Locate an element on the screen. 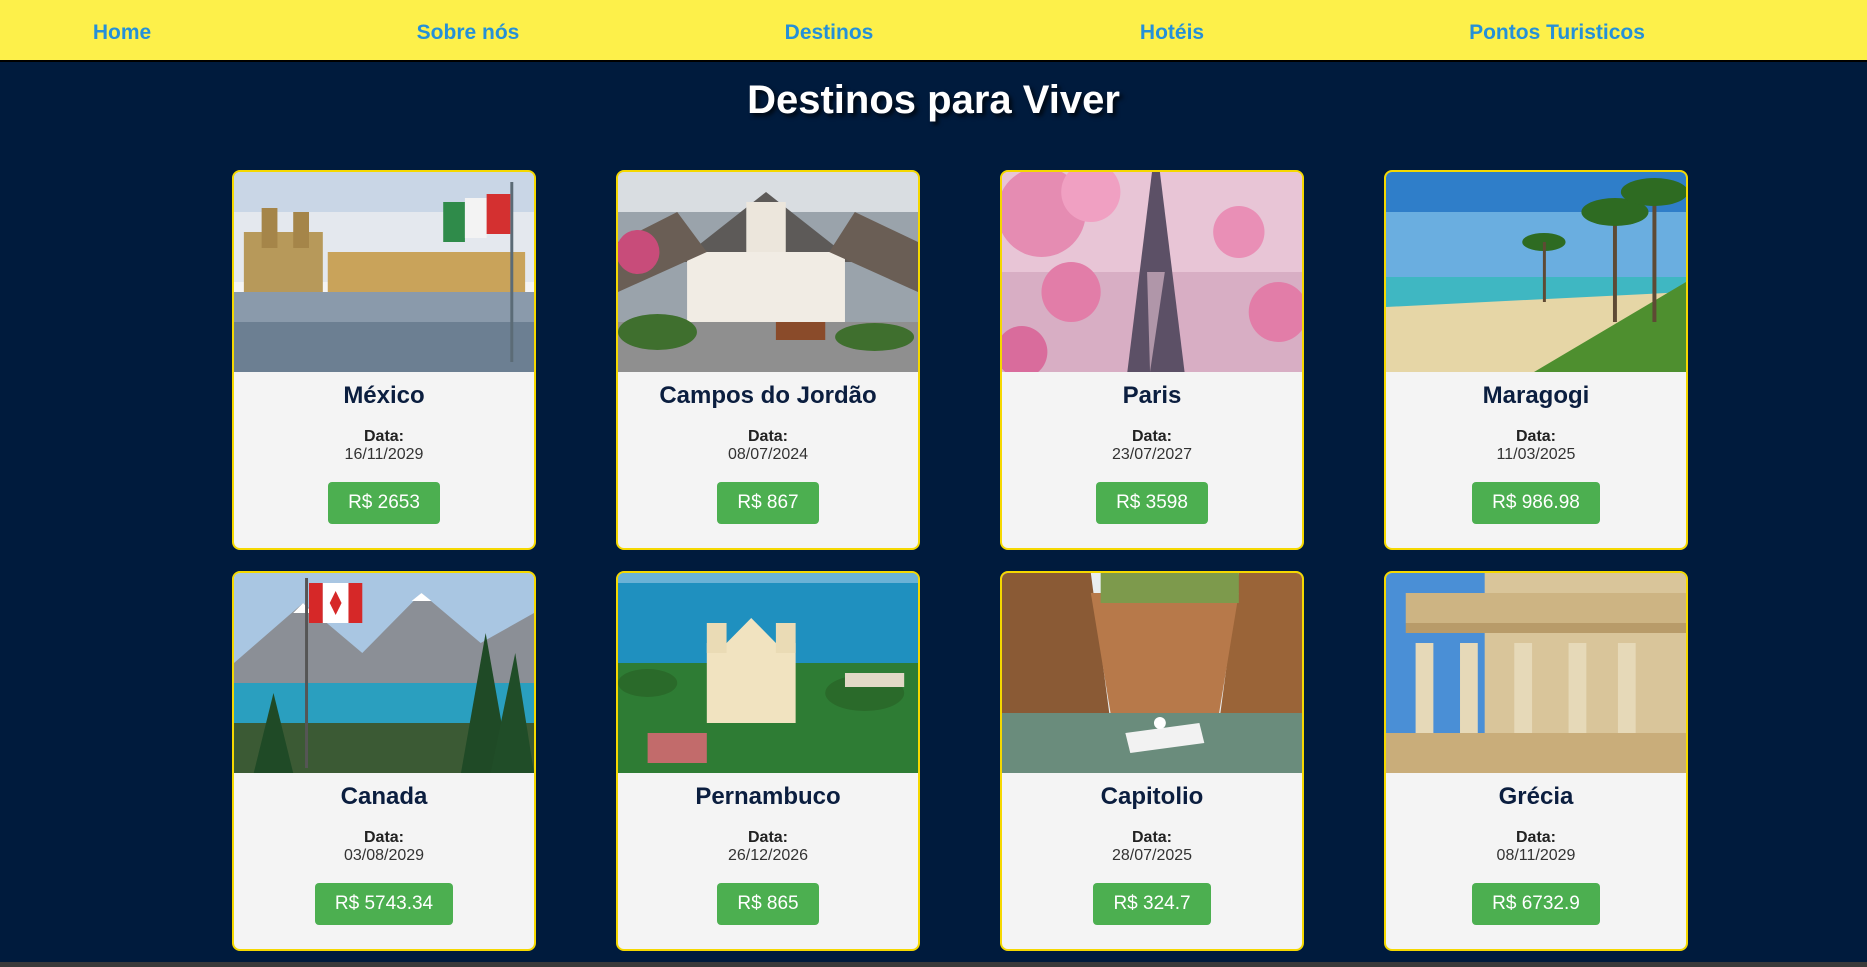 The width and height of the screenshot is (1867, 967). destination-name: México is located at coordinates (384, 395).